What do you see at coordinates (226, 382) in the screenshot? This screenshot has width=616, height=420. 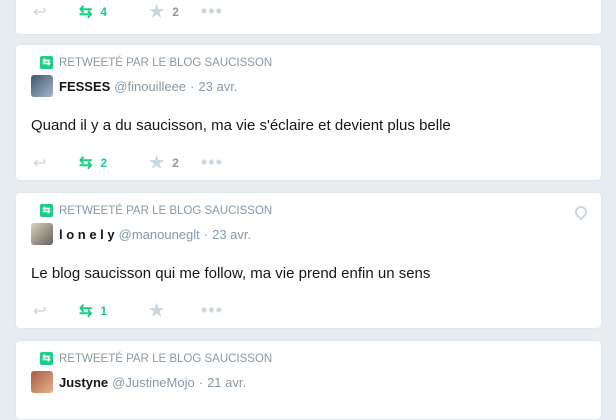 I see `tweet-date: 21 avr.` at bounding box center [226, 382].